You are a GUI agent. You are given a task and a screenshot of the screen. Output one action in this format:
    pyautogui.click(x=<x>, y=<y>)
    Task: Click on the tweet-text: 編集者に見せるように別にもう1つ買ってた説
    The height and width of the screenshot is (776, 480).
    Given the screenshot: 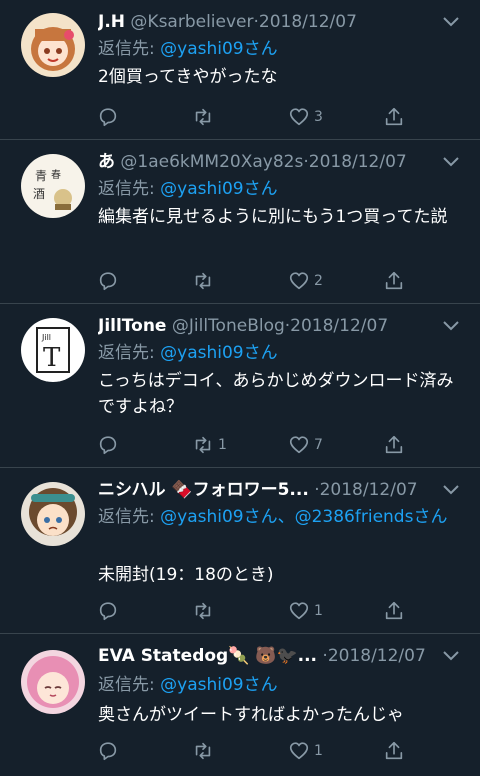 What is the action you would take?
    pyautogui.click(x=273, y=217)
    